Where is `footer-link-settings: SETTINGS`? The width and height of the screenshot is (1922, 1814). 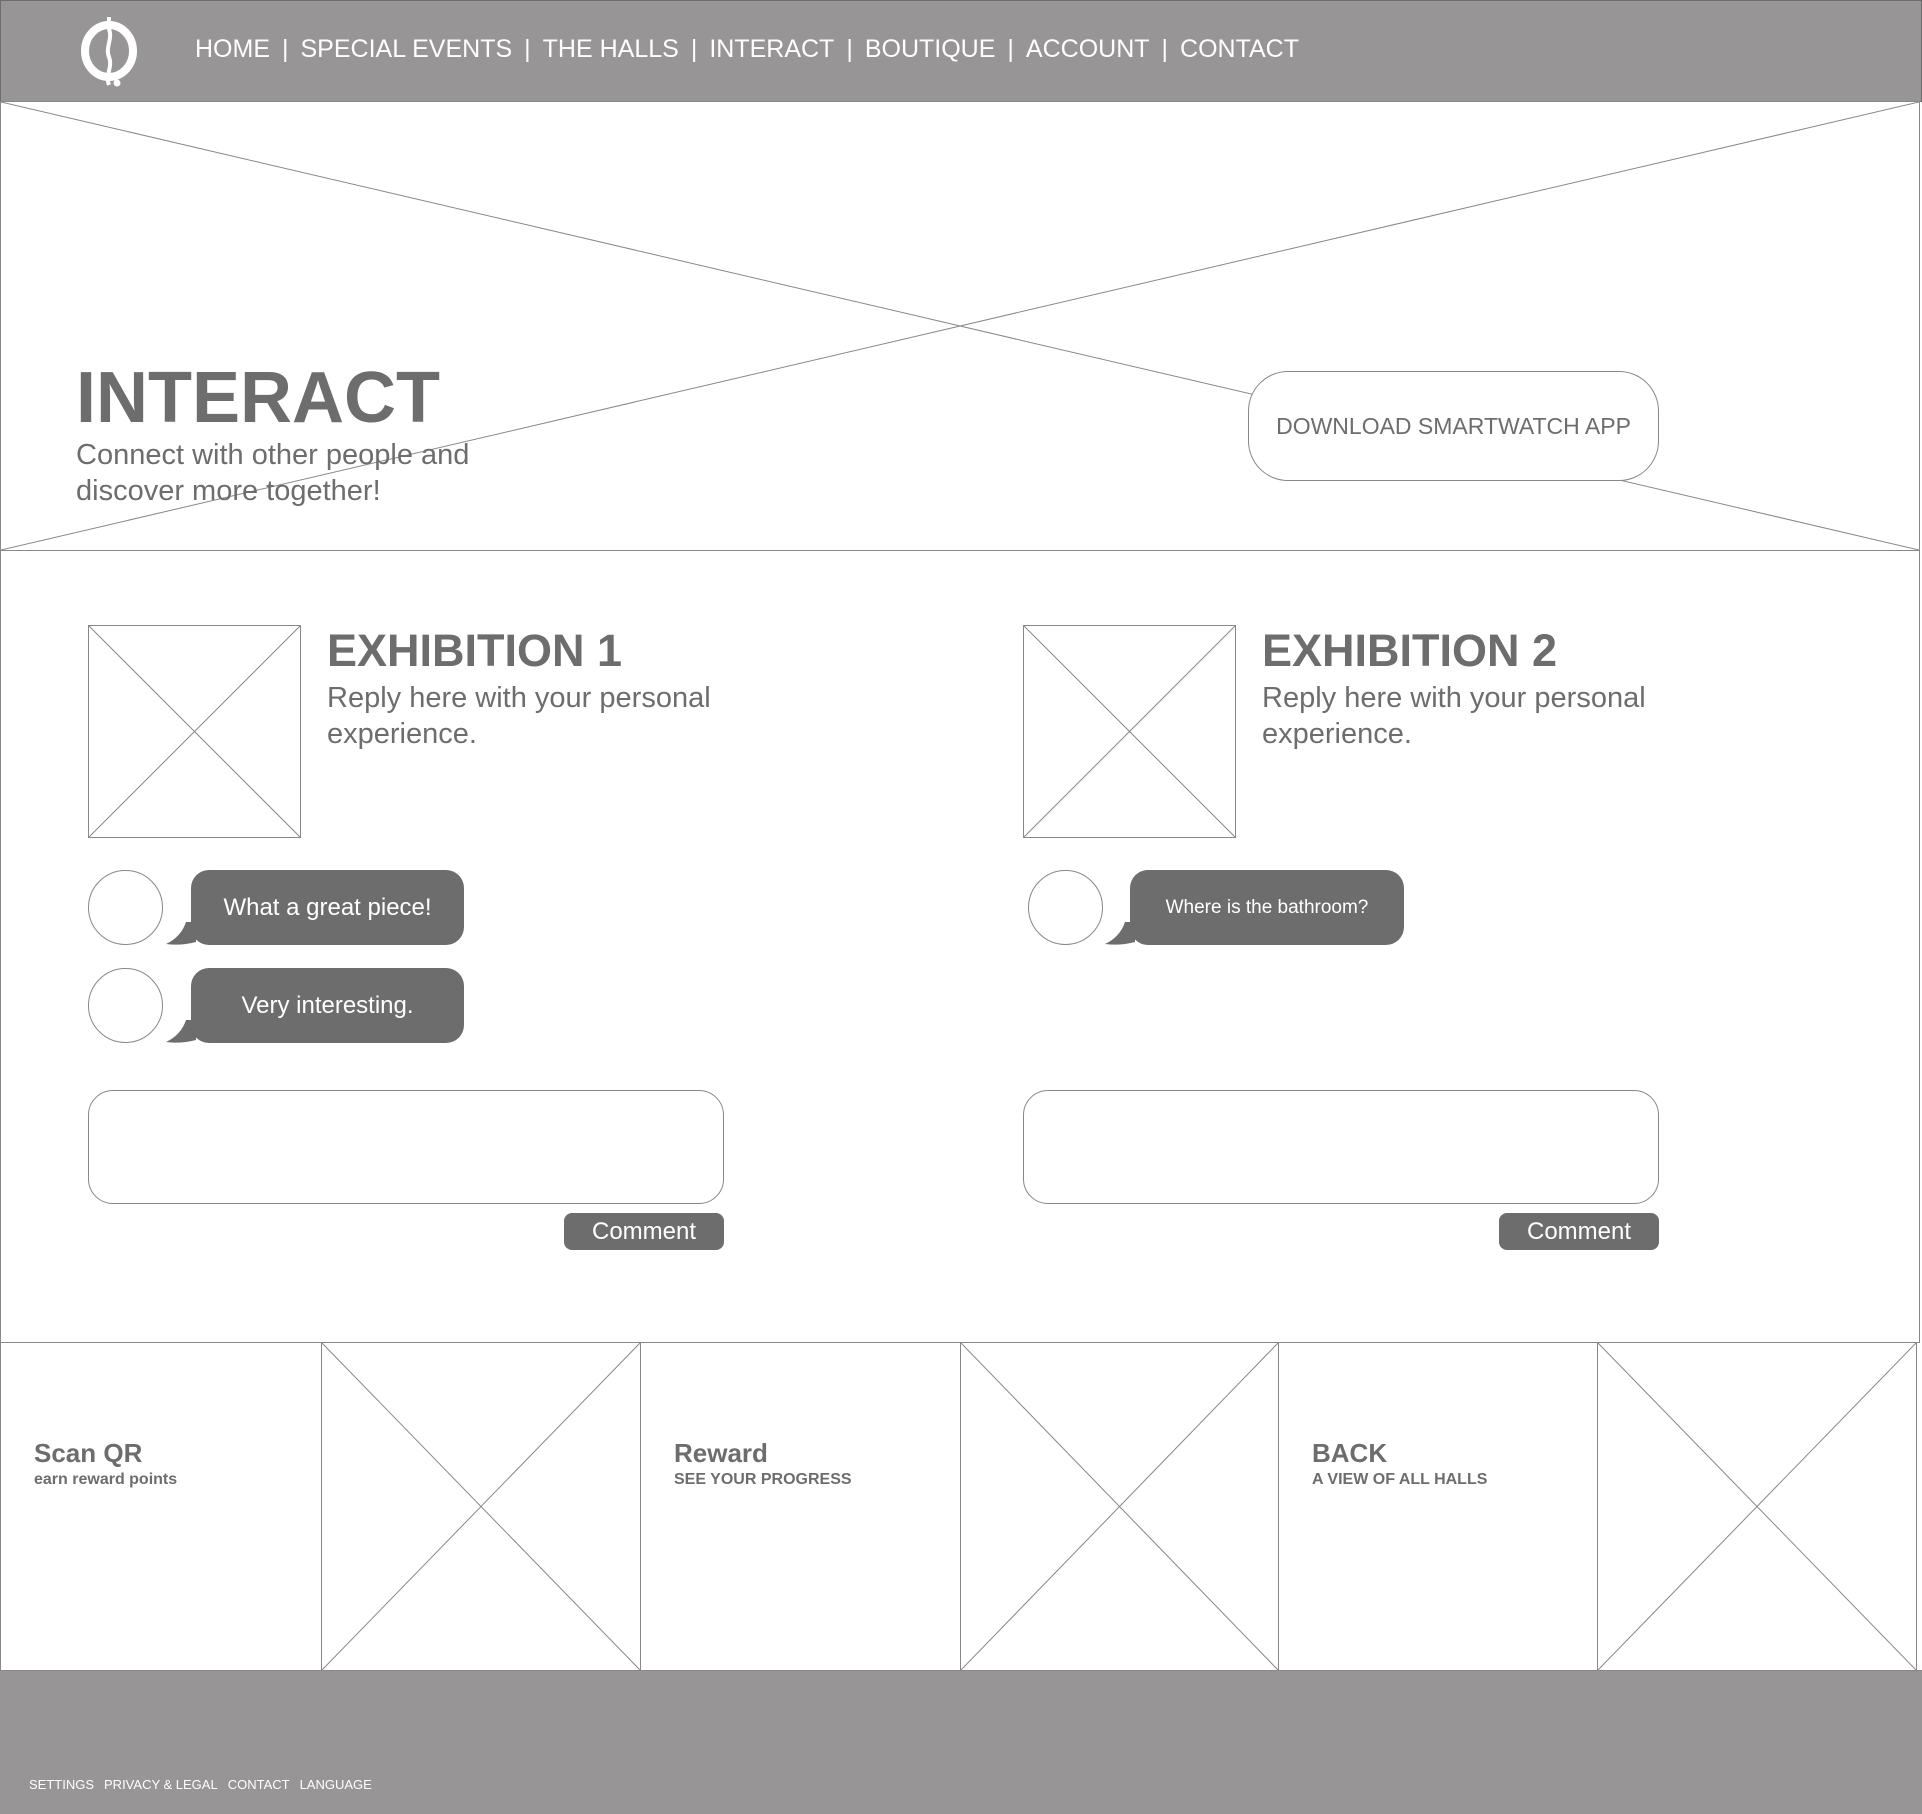
footer-link-settings: SETTINGS is located at coordinates (61, 1784).